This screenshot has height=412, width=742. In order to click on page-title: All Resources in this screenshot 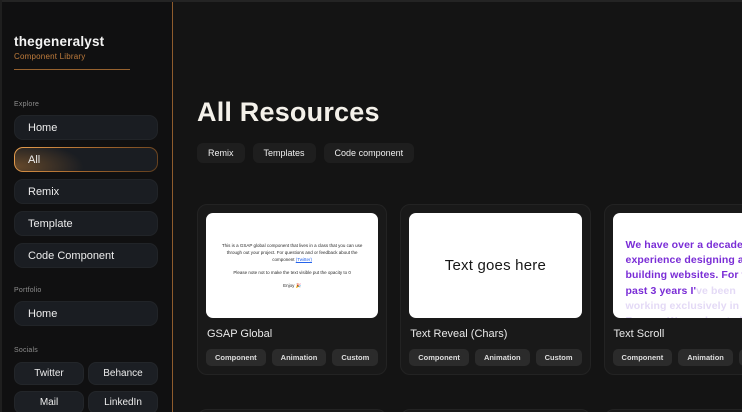, I will do `click(288, 112)`.